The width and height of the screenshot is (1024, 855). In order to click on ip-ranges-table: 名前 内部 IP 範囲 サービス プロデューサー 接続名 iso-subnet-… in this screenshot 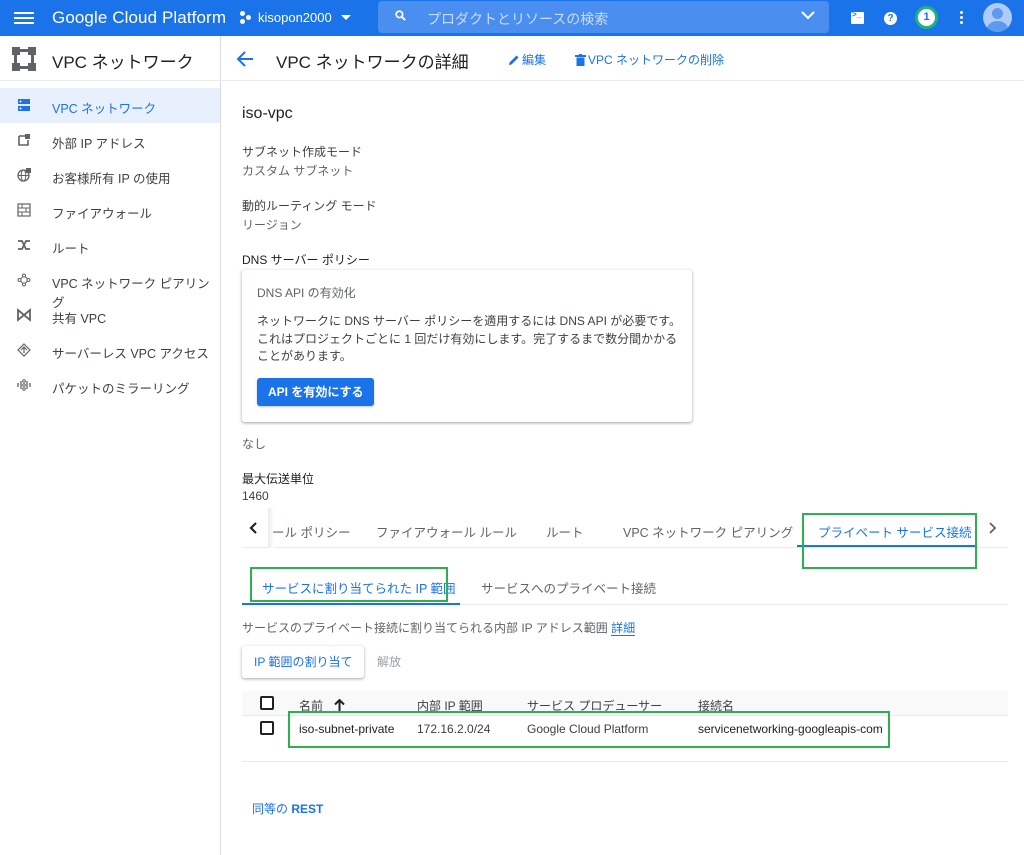, I will do `click(625, 726)`.